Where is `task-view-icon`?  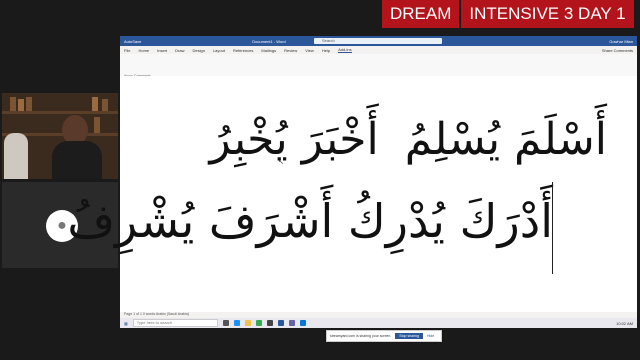 task-view-icon is located at coordinates (225, 323).